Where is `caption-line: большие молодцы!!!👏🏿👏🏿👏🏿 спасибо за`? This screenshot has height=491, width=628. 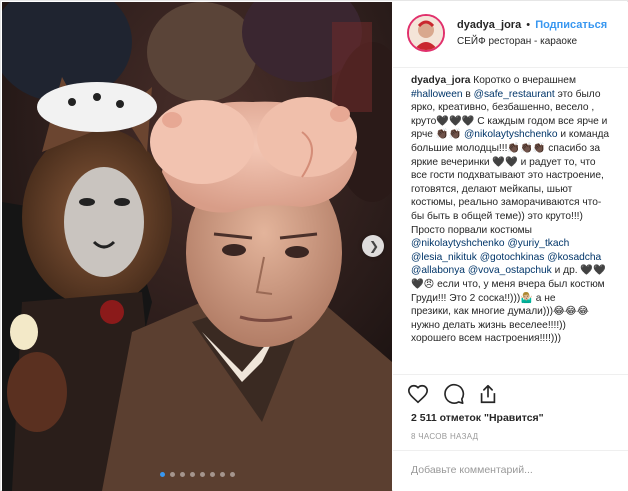 caption-line: большие молодцы!!!👏🏿👏🏿👏🏿 спасибо за is located at coordinates (516, 149).